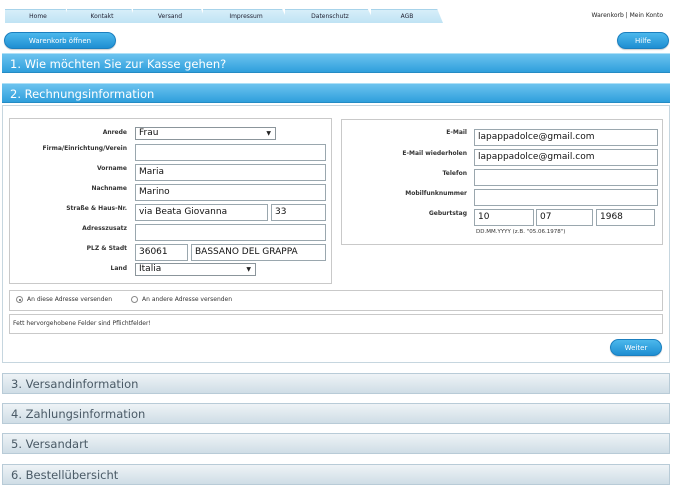 This screenshot has height=492, width=673. Describe the element at coordinates (201, 212) in the screenshot. I see `street-input: via Beata Giovanna` at that location.